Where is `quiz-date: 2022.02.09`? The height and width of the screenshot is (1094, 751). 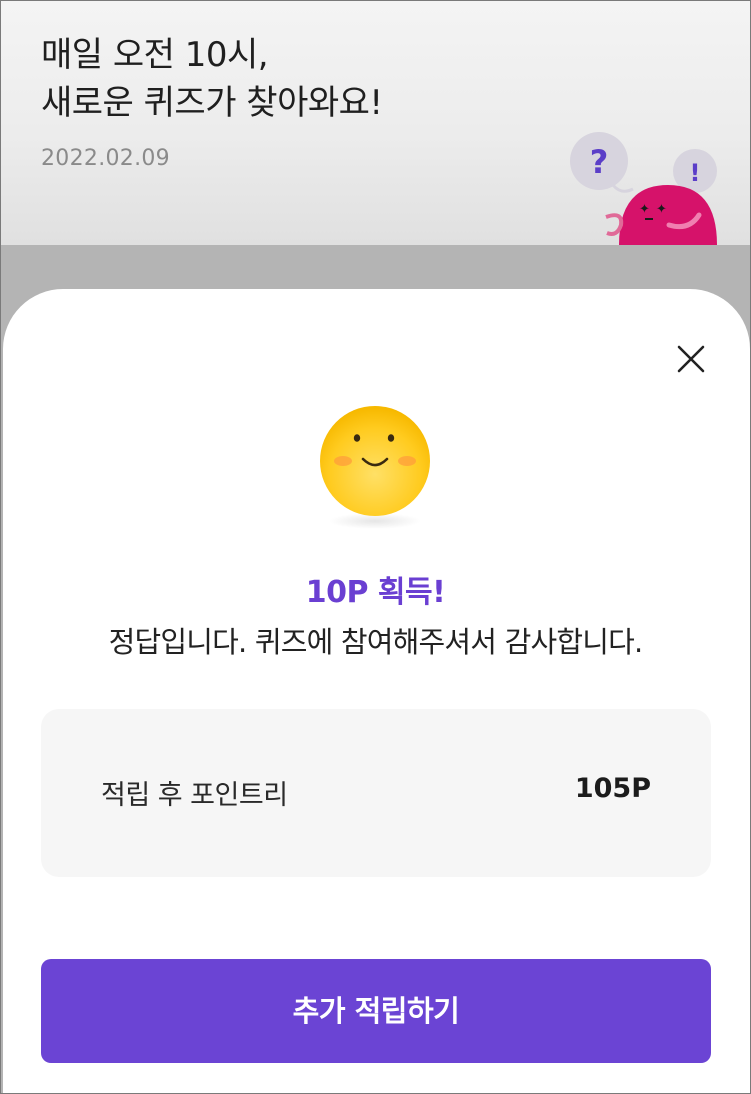 quiz-date: 2022.02.09 is located at coordinates (105, 158).